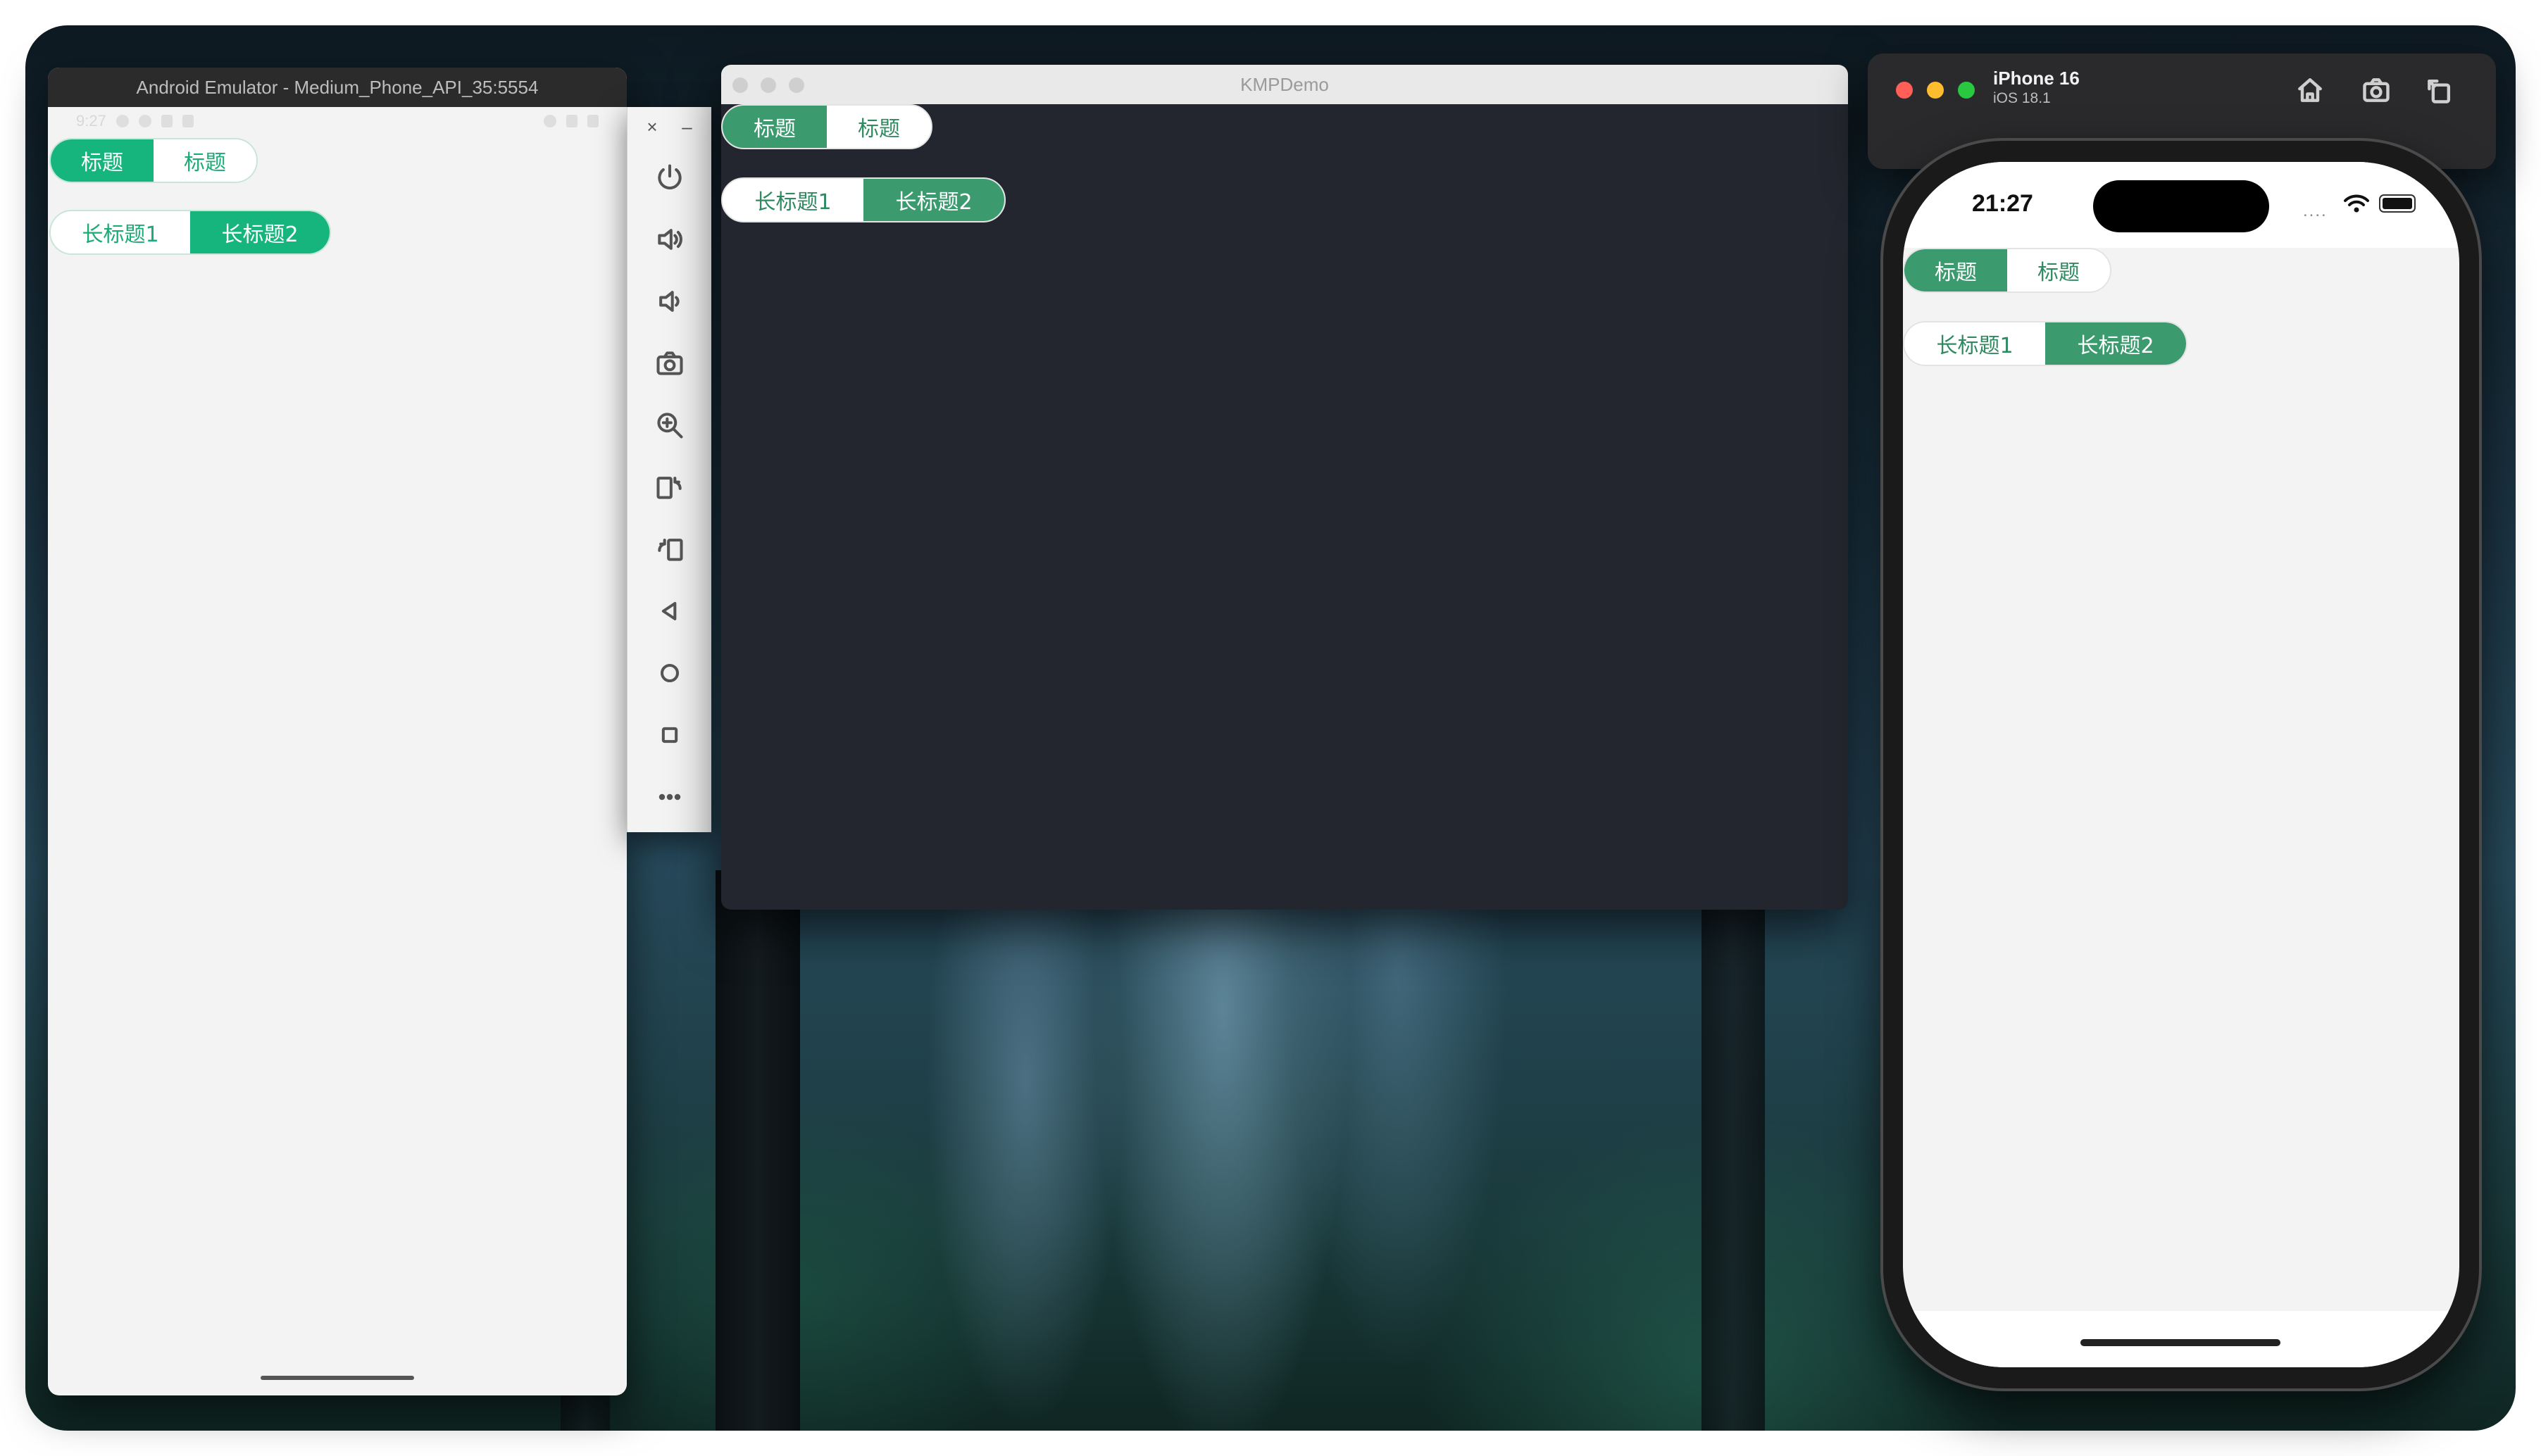 The height and width of the screenshot is (1456, 2541). What do you see at coordinates (2002, 203) in the screenshot?
I see `ios-status-time: 21:27` at bounding box center [2002, 203].